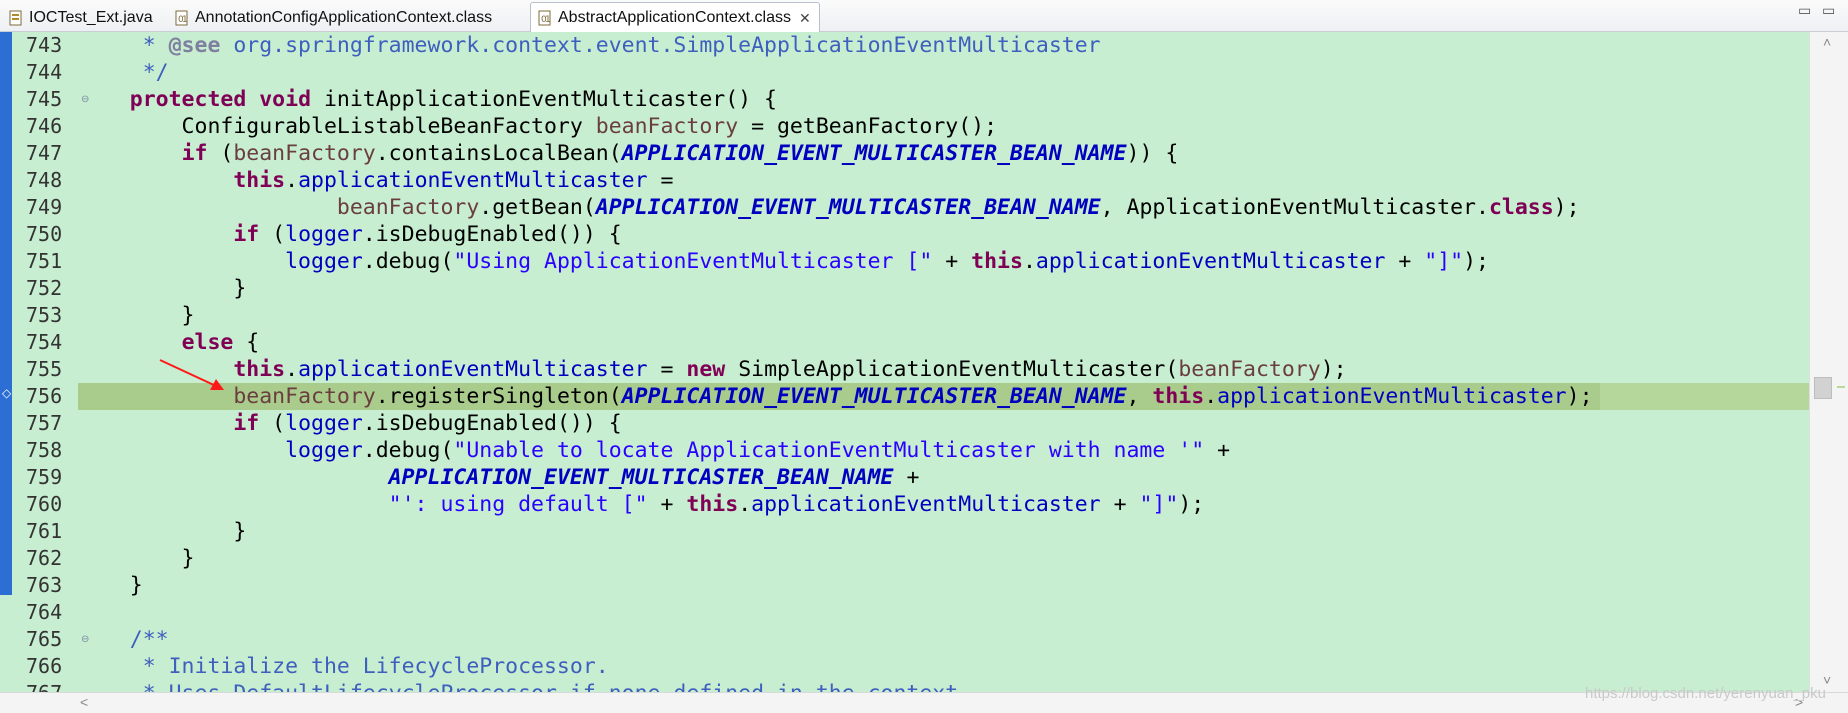 The image size is (1848, 713). Describe the element at coordinates (548, 20) in the screenshot. I see `svg-text: 1` at that location.